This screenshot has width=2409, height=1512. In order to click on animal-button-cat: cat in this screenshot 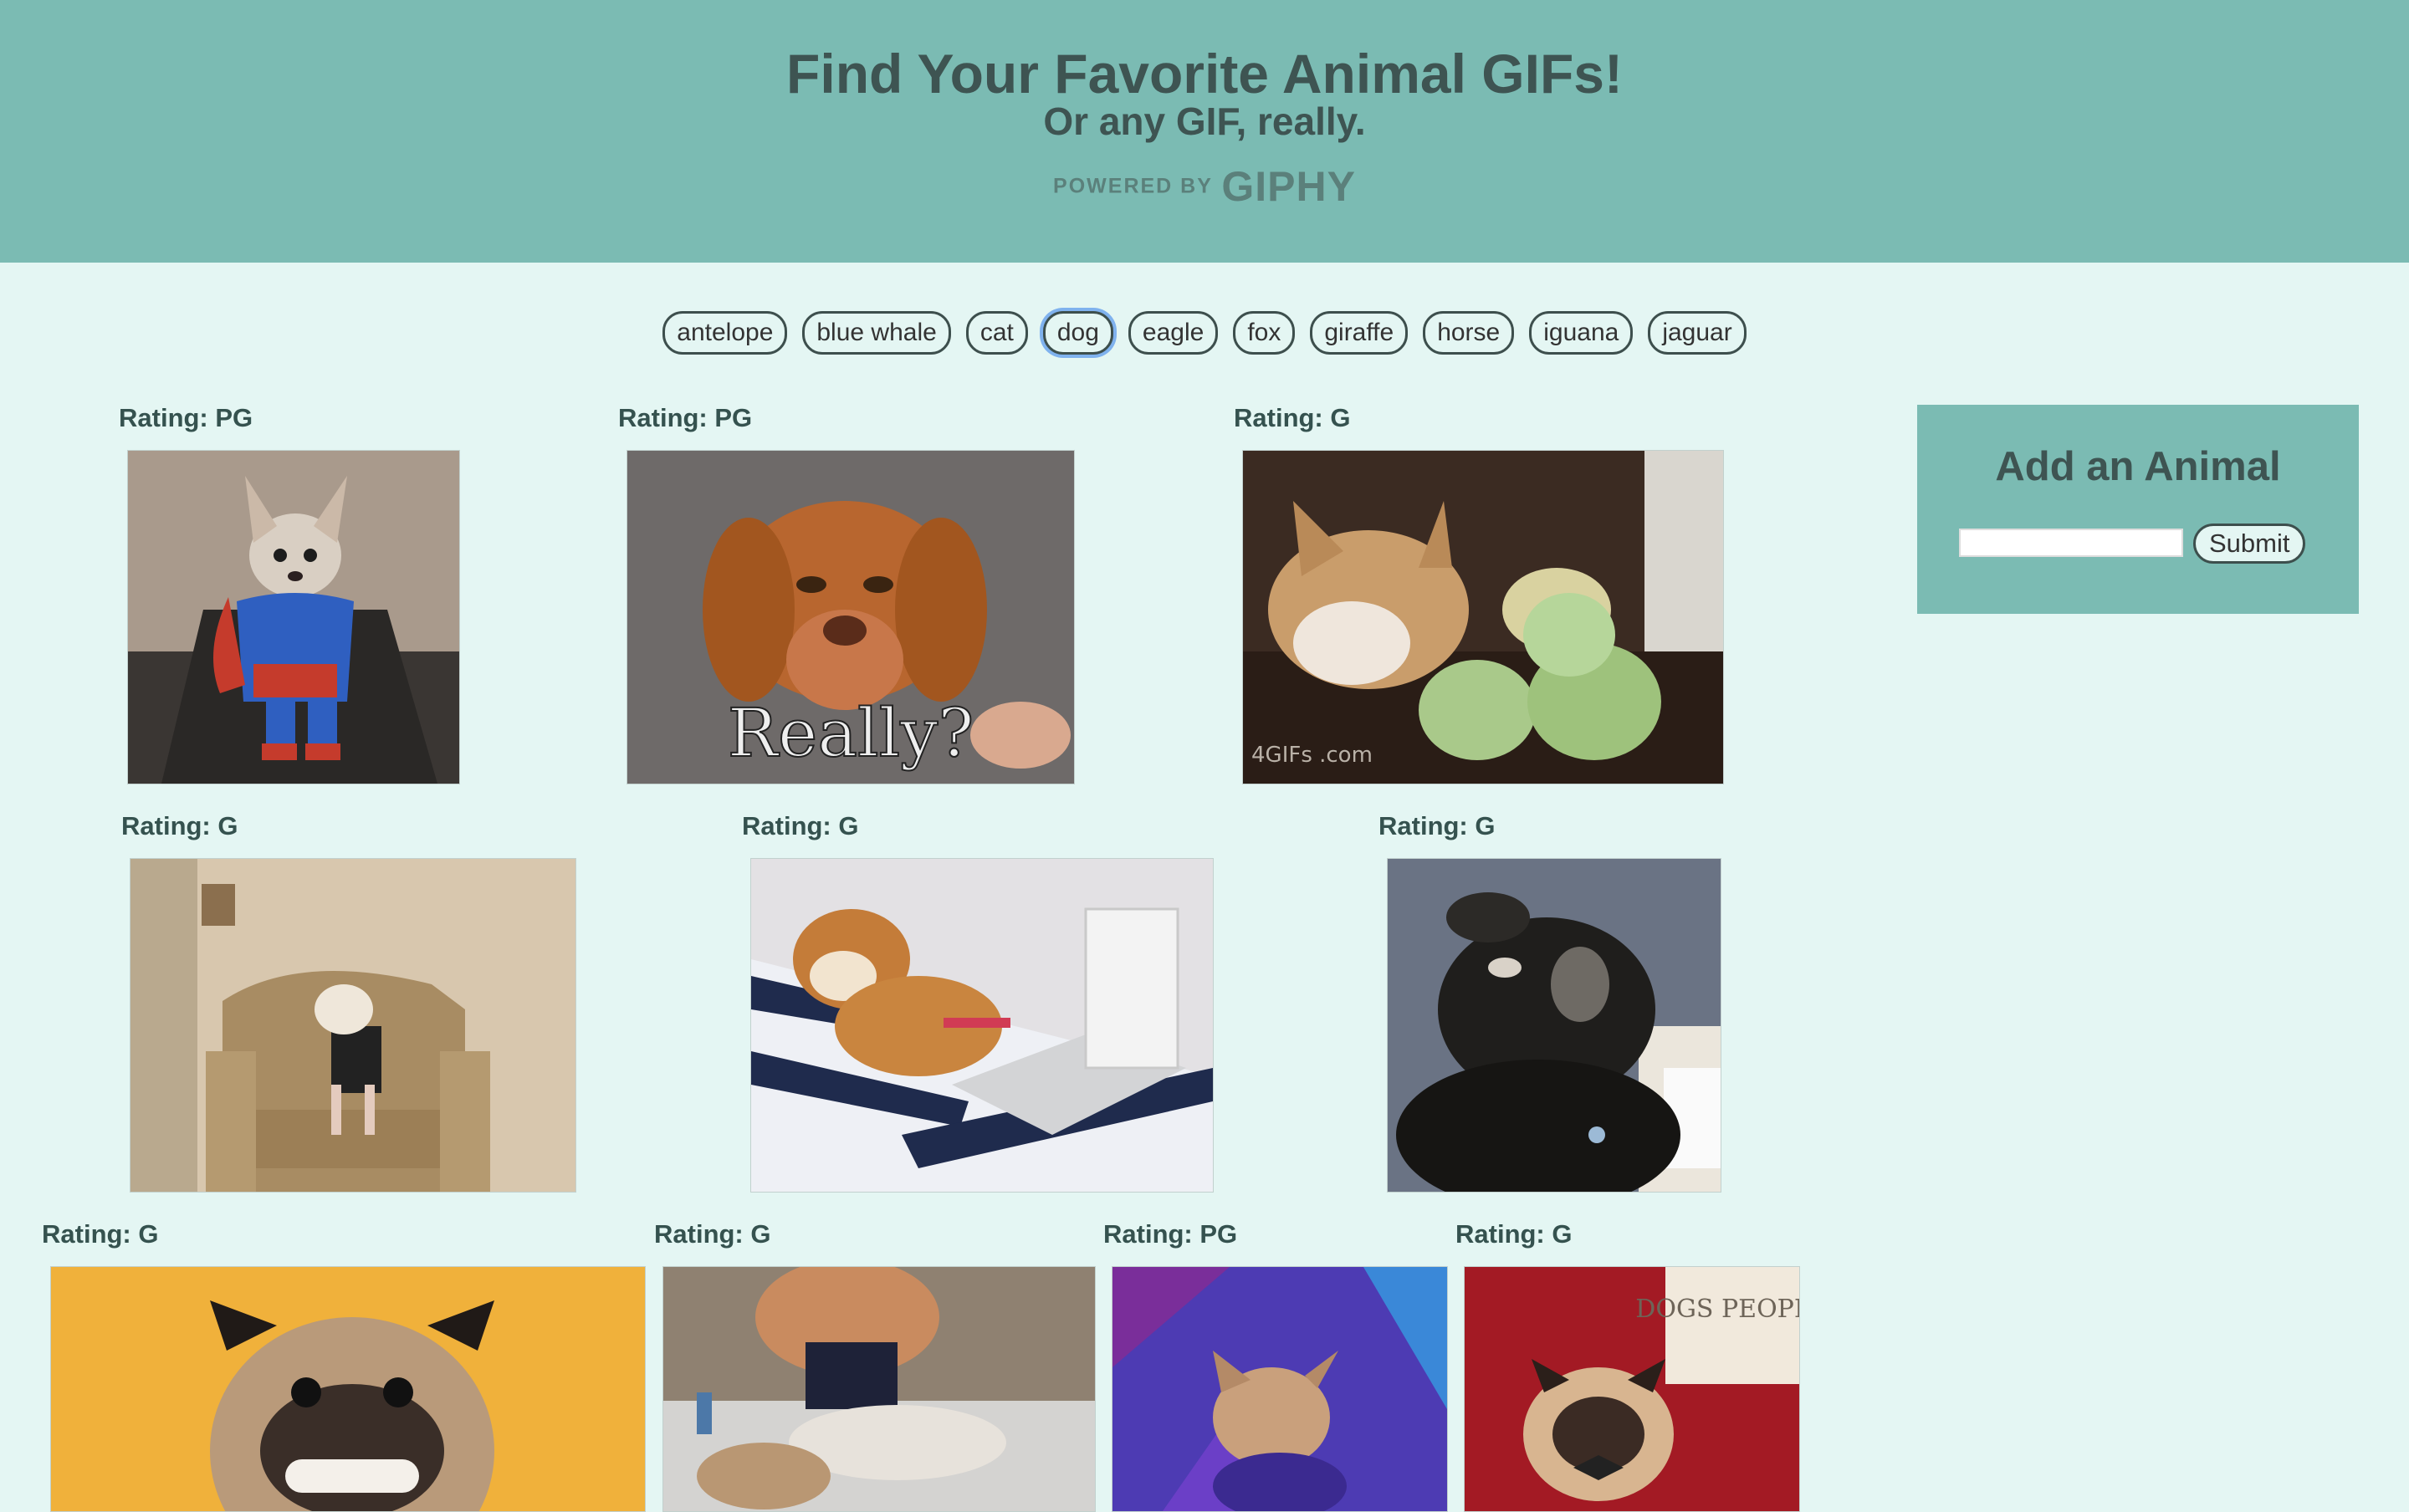, I will do `click(996, 333)`.